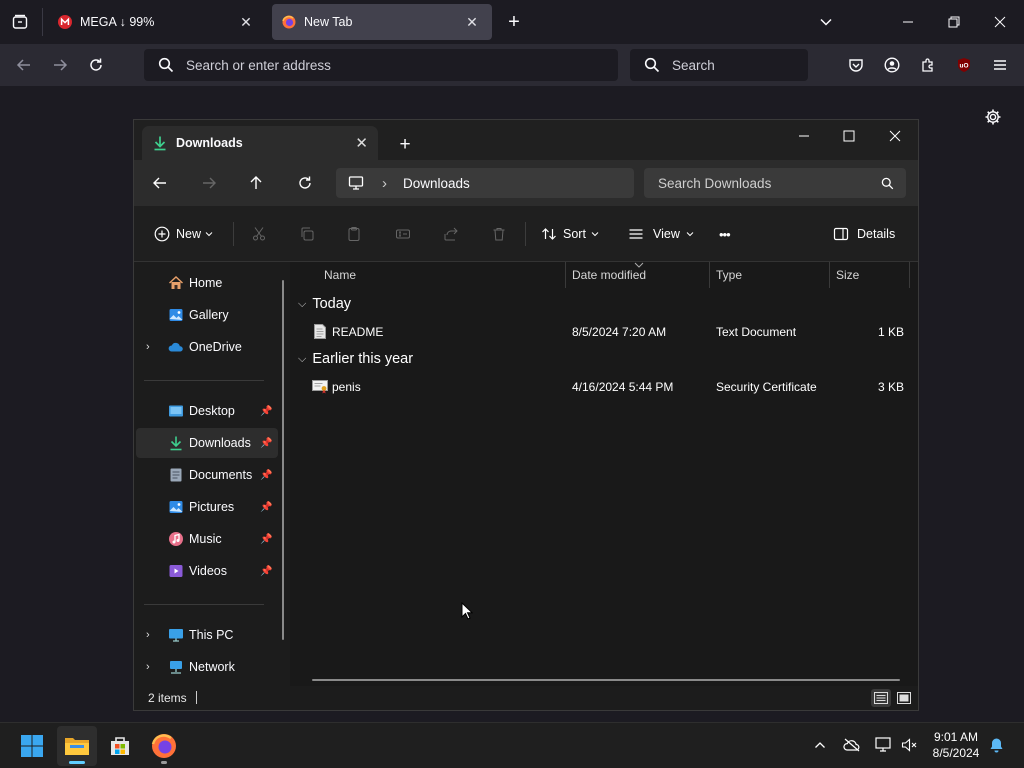 The width and height of the screenshot is (1024, 768). Describe the element at coordinates (77, 746) in the screenshot. I see `taskbar-file-explorer` at that location.